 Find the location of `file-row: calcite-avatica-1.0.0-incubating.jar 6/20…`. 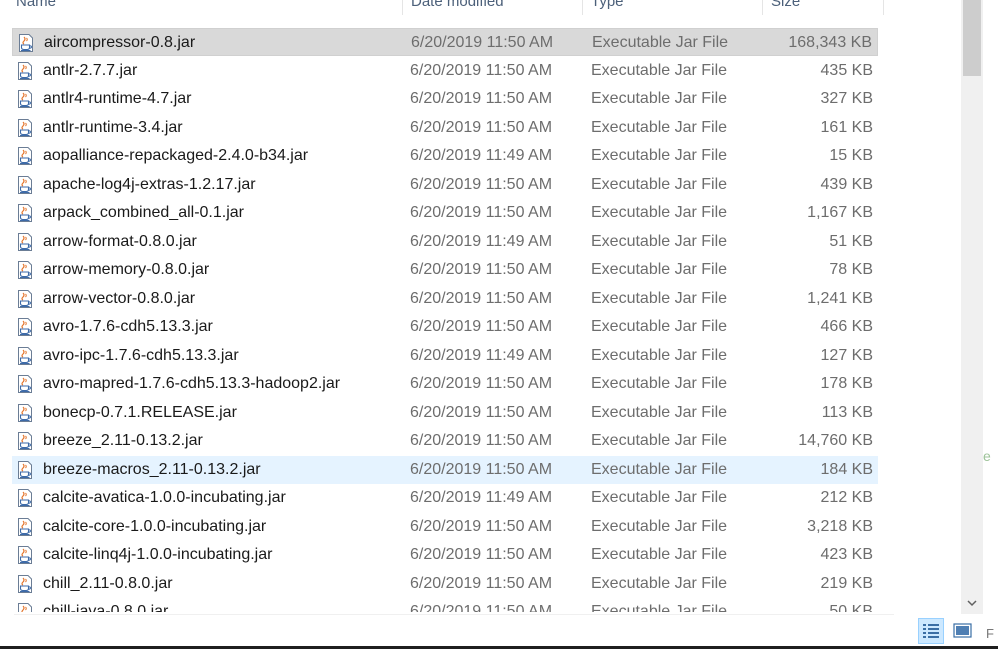

file-row: calcite-avatica-1.0.0-incubating.jar 6/20… is located at coordinates (445, 498).